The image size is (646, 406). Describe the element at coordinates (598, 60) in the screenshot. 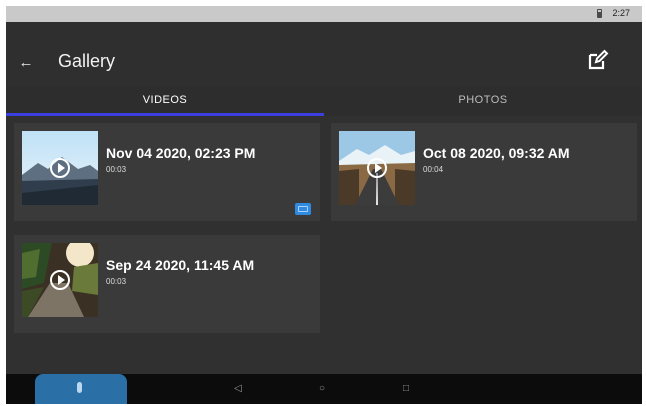

I see `edit-icon` at that location.